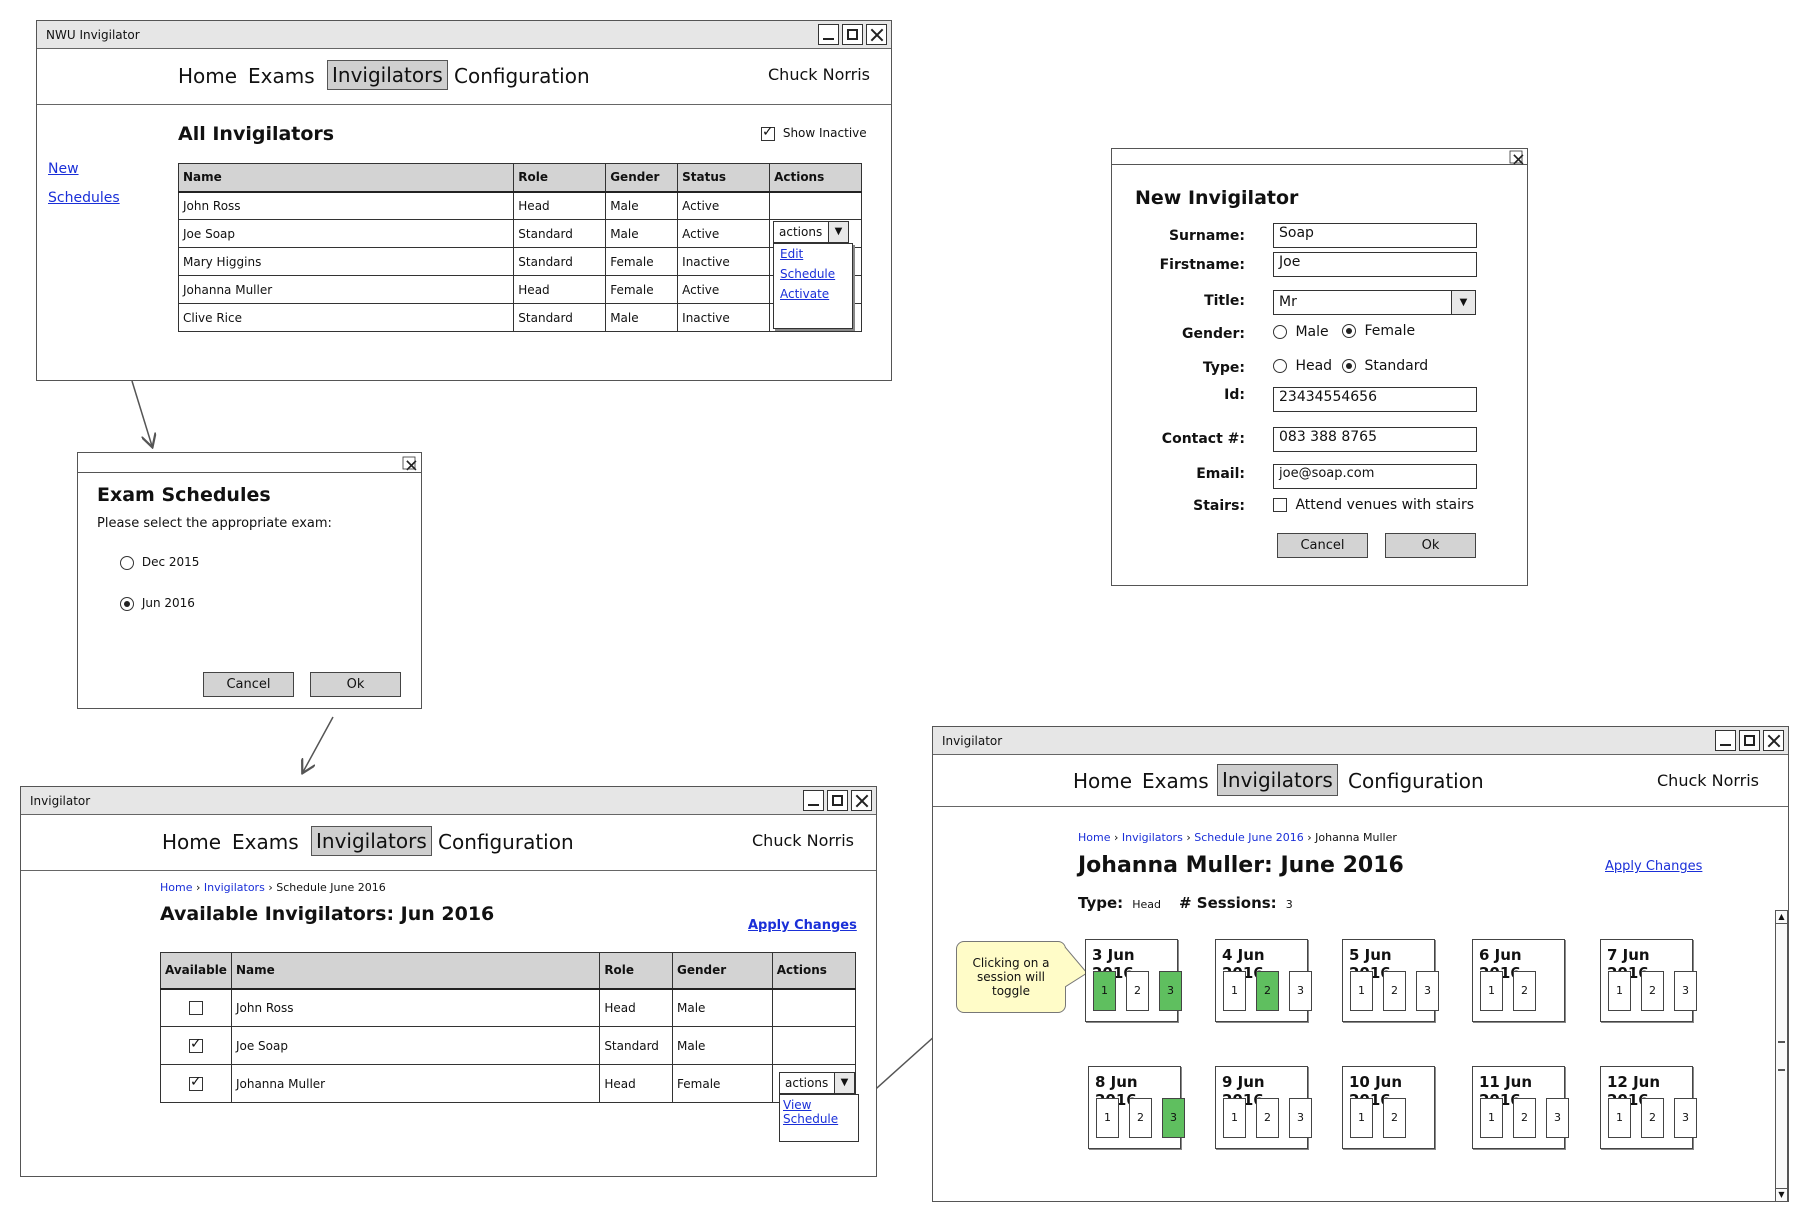 The height and width of the screenshot is (1214, 1800). I want to click on table-row: Joe Soap Standard Male, so click(508, 1045).